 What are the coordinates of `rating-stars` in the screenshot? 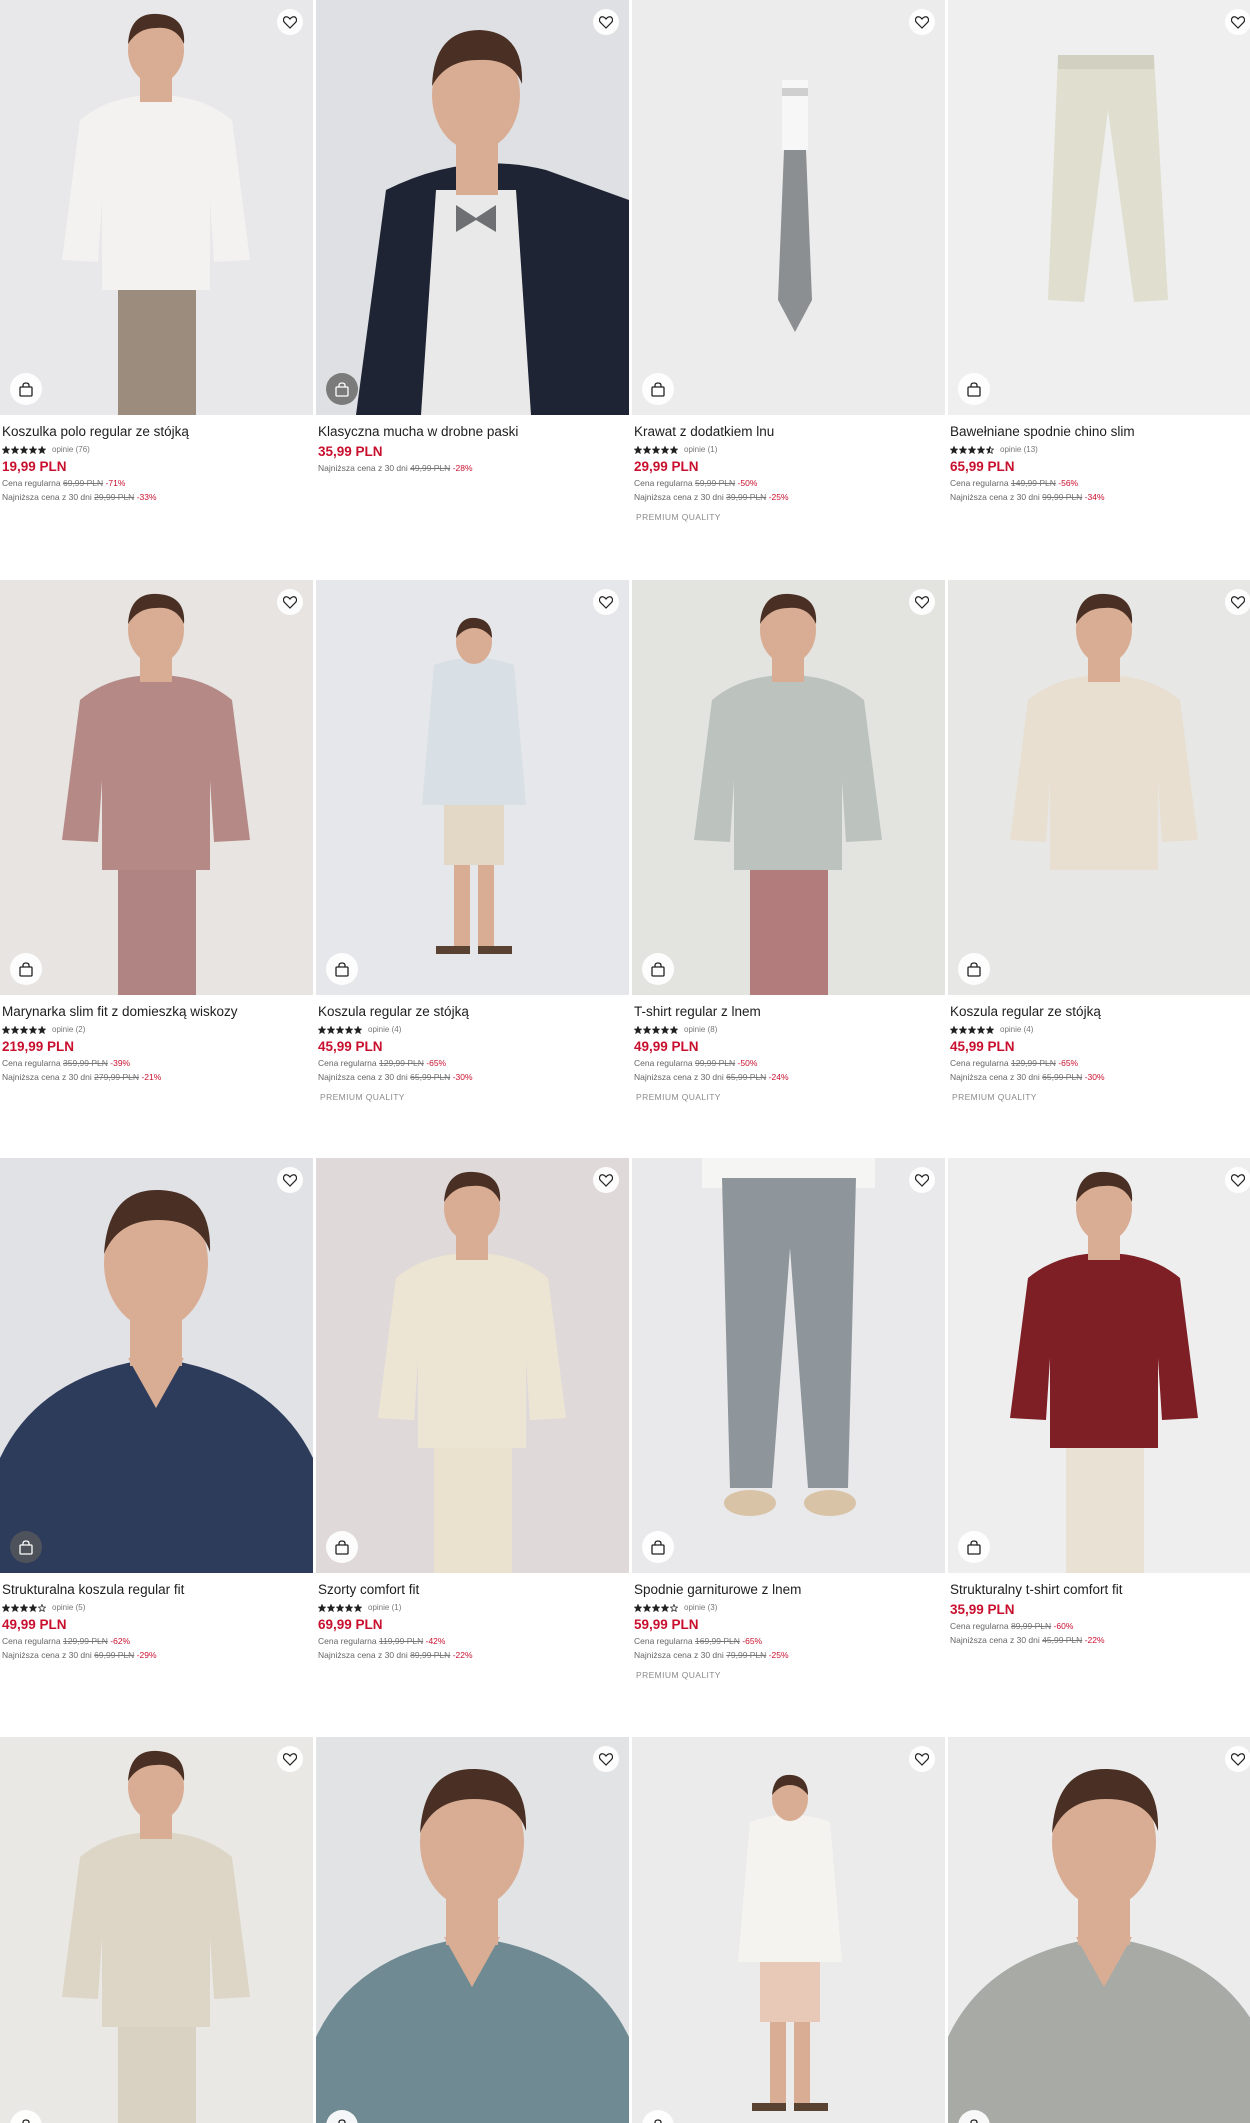 It's located at (972, 1029).